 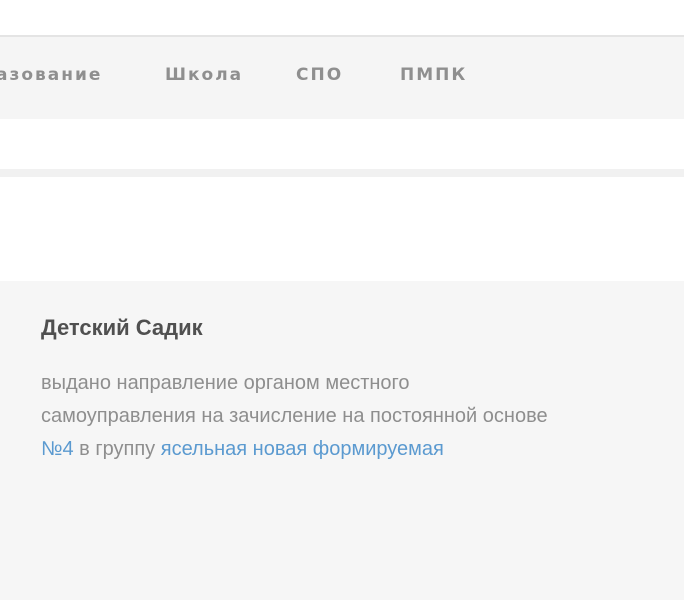 What do you see at coordinates (122, 327) in the screenshot?
I see `card-title: Детский Садик` at bounding box center [122, 327].